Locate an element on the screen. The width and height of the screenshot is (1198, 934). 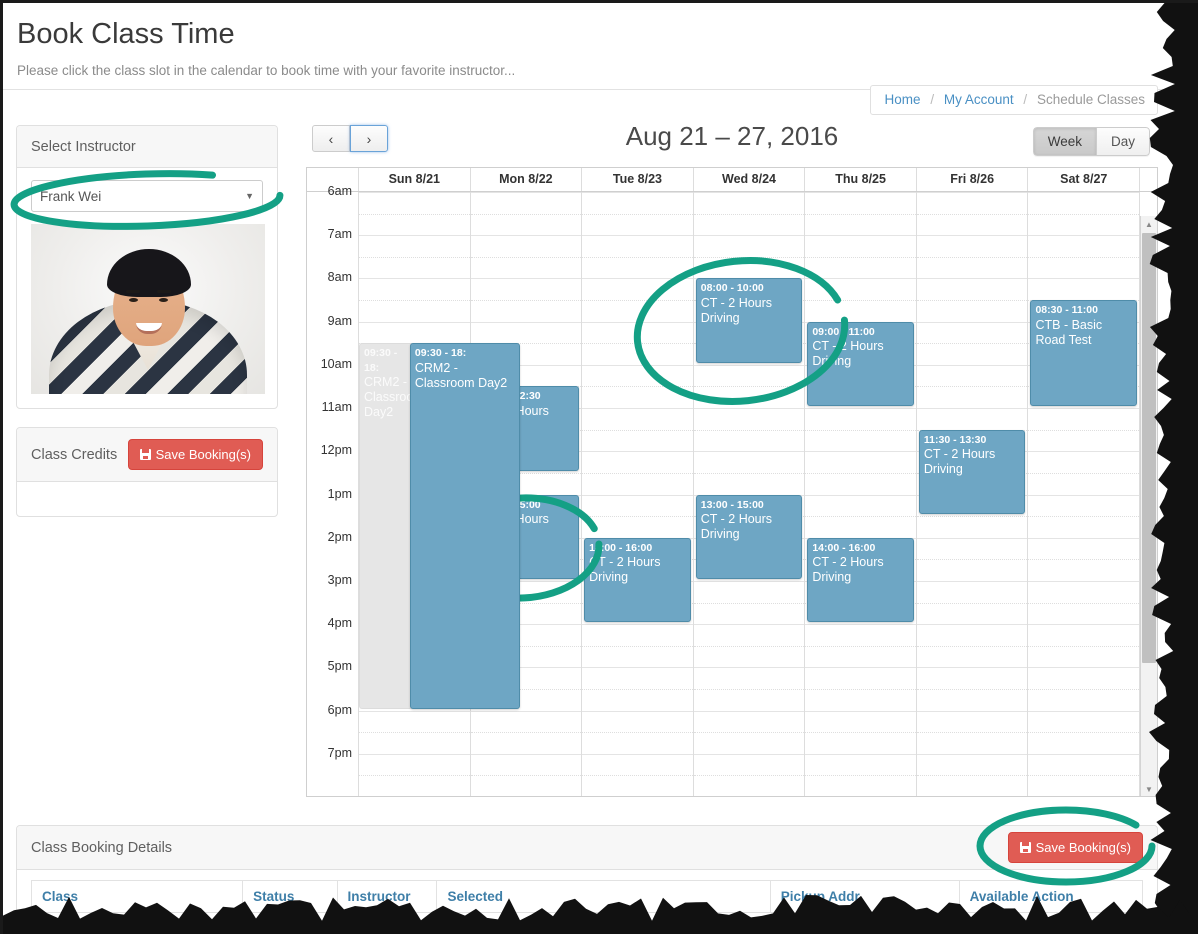
class-credits-header: Class Credits Save Booking(s) is located at coordinates (147, 455).